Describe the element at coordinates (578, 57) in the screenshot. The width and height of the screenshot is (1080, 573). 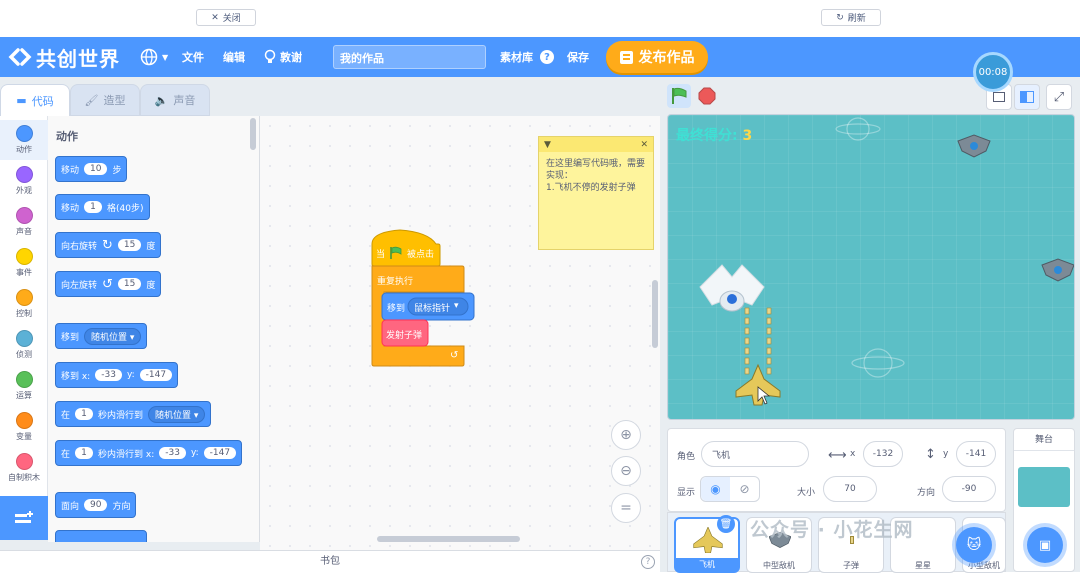
I see `save-button: 保存` at that location.